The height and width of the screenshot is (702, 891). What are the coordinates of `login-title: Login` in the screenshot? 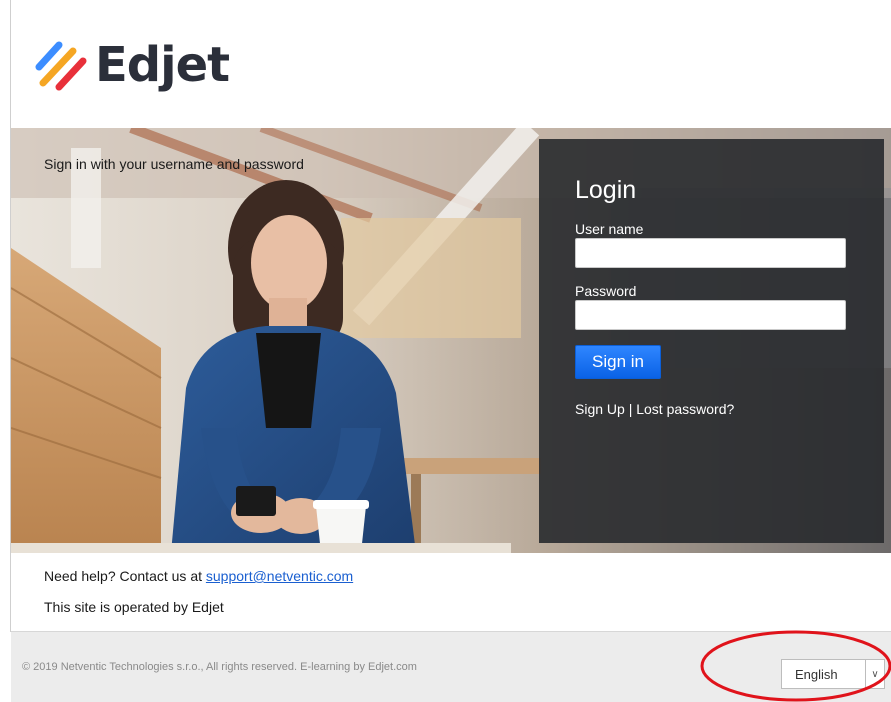 It's located at (606, 190).